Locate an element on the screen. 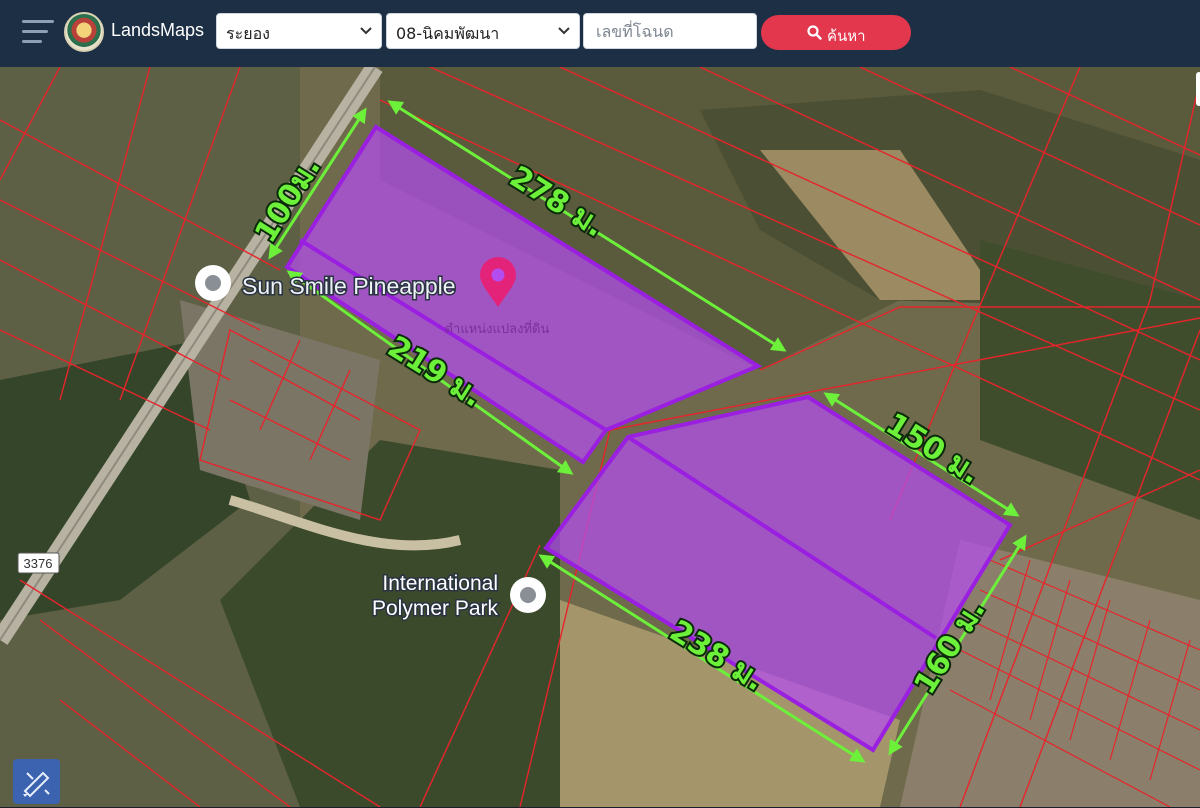 This screenshot has width=1200, height=808. search-icon is located at coordinates (814, 32).